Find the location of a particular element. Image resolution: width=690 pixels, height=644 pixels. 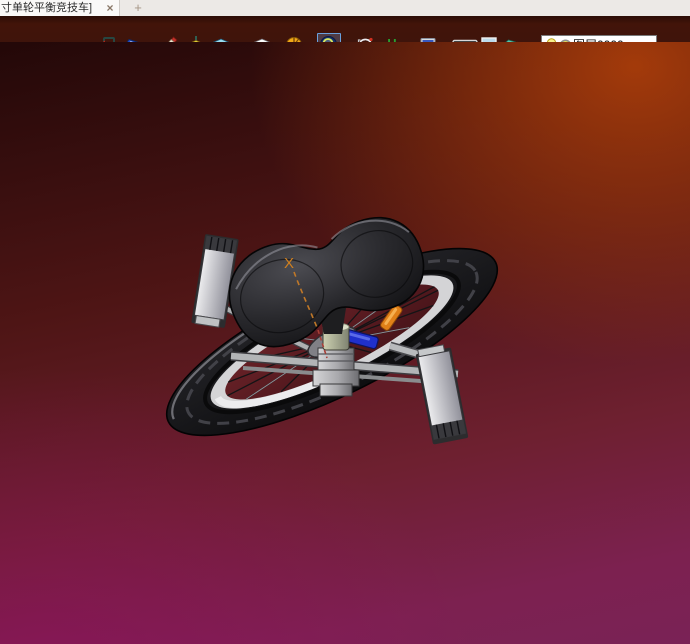

tab-close-icon: × is located at coordinates (110, 8).